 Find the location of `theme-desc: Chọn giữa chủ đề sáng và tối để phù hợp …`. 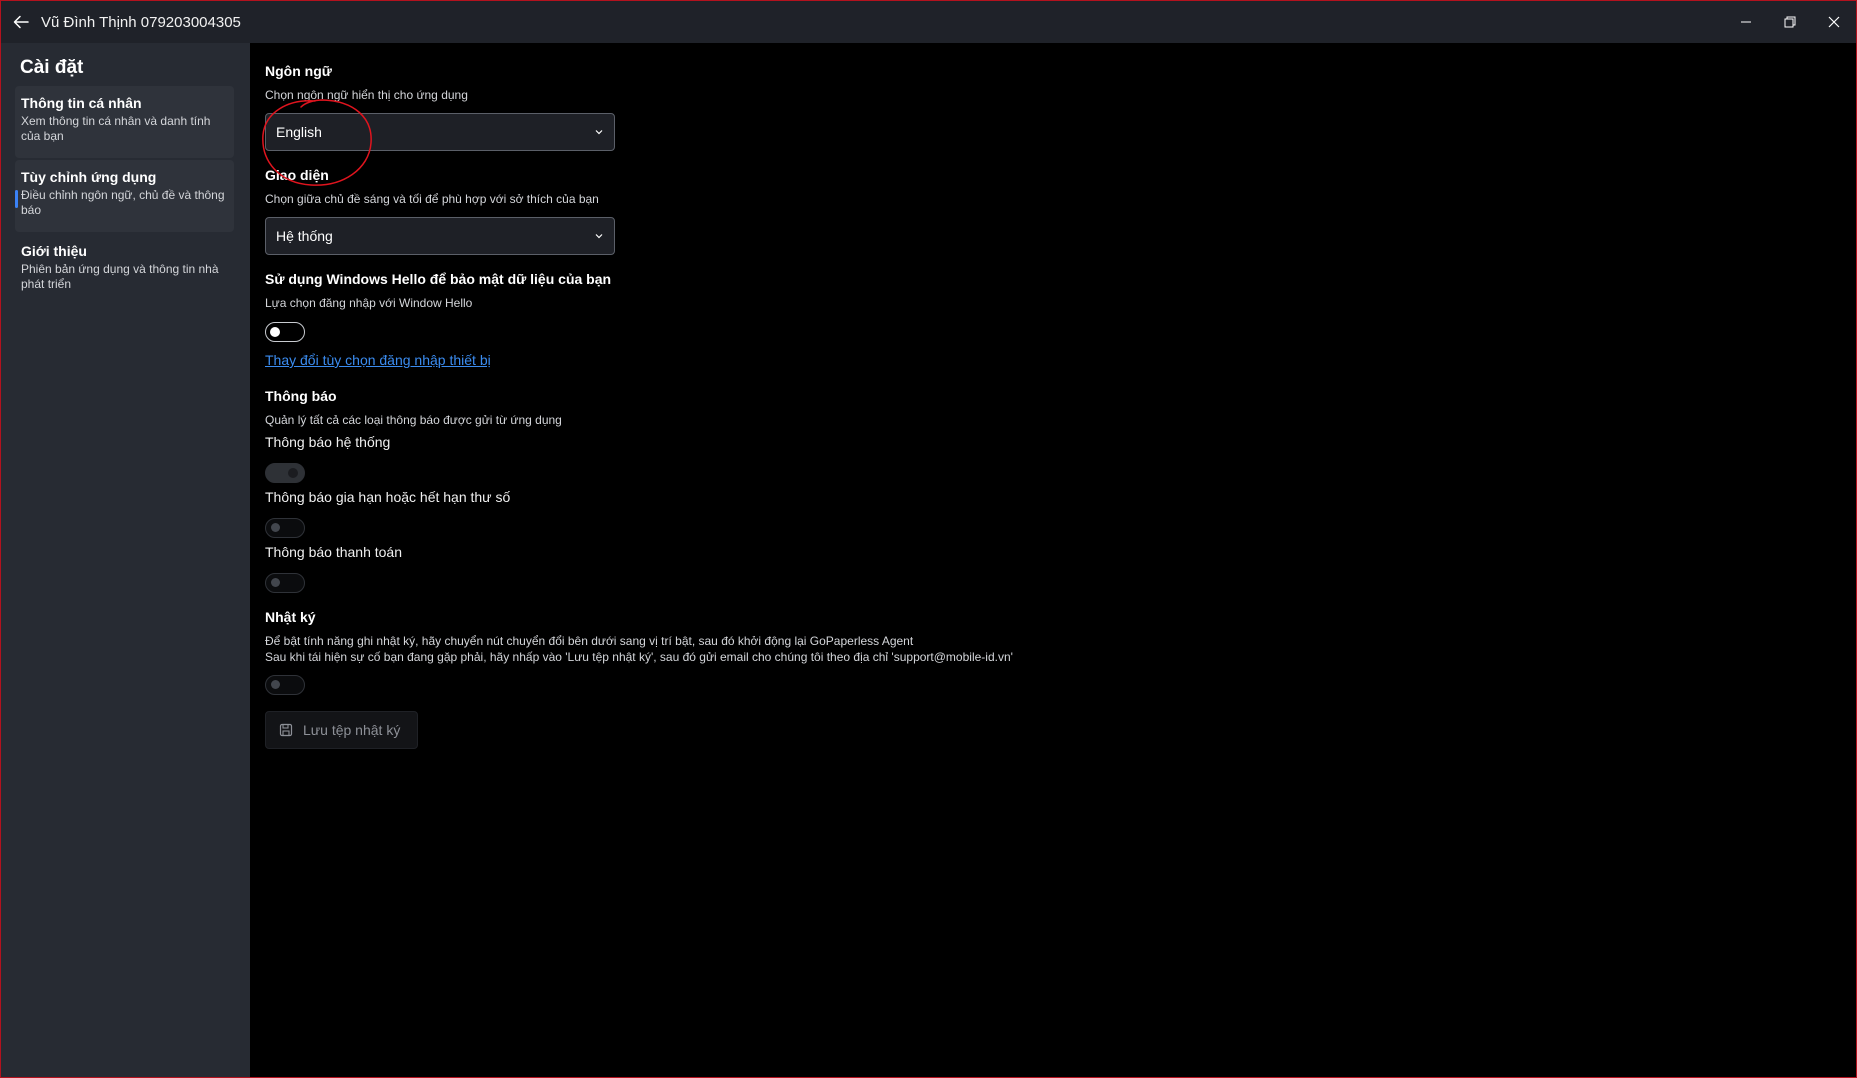

theme-desc: Chọn giữa chủ đề sáng và tối để phù hợp … is located at coordinates (432, 199).